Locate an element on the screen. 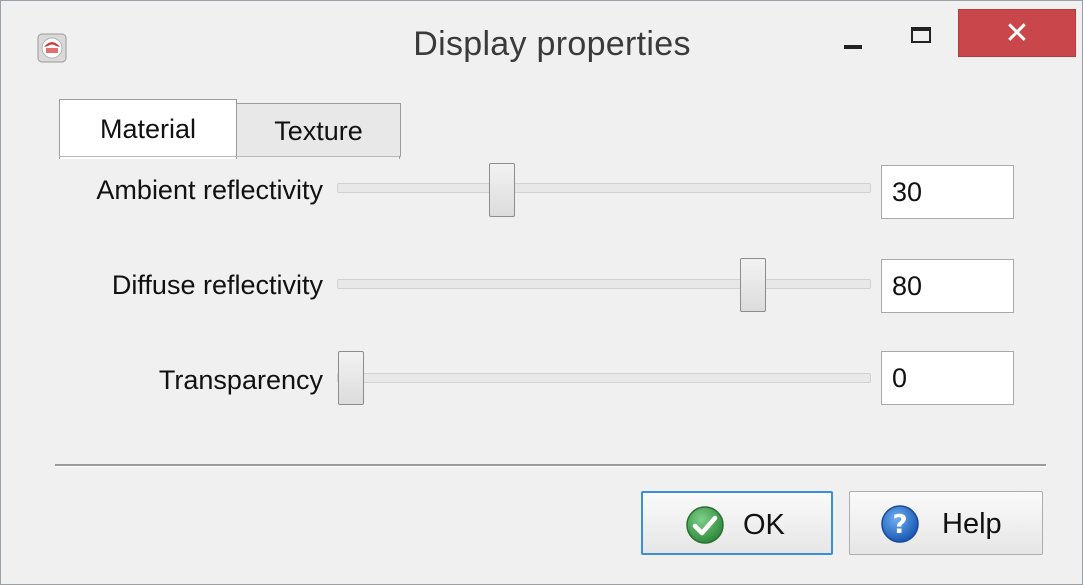 The height and width of the screenshot is (585, 1083). ambient-reflectivity-slider is located at coordinates (604, 188).